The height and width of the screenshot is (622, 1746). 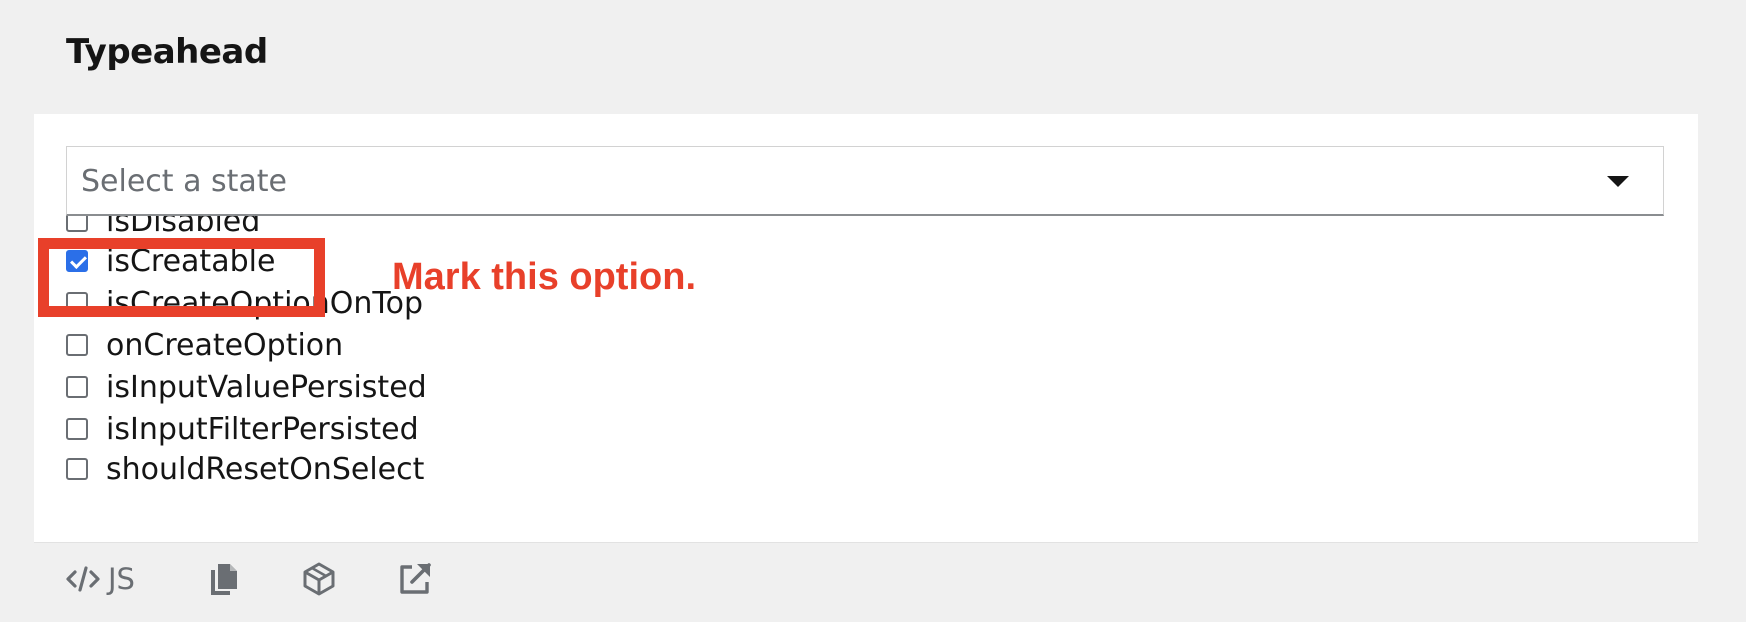 I want to click on copy-icon, so click(x=224, y=579).